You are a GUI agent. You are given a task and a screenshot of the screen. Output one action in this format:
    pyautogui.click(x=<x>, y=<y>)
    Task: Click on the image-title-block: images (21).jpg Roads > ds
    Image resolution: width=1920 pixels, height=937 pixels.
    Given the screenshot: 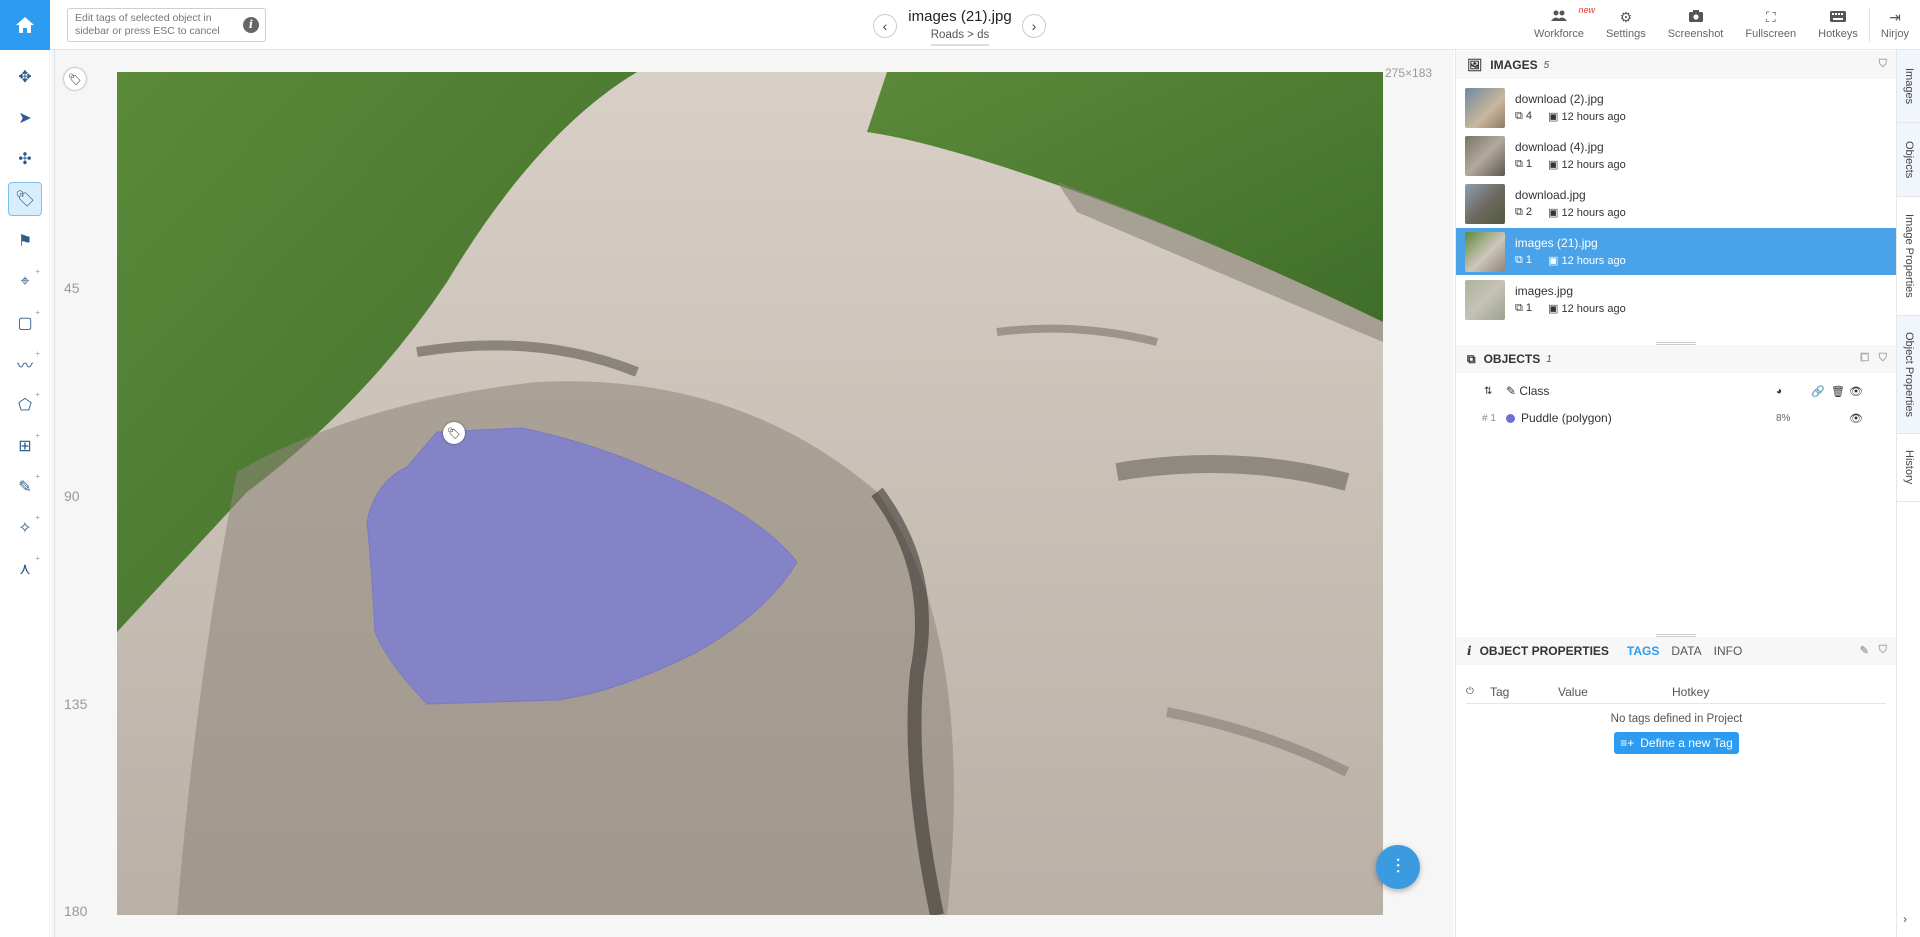 What is the action you would take?
    pyautogui.click(x=960, y=27)
    